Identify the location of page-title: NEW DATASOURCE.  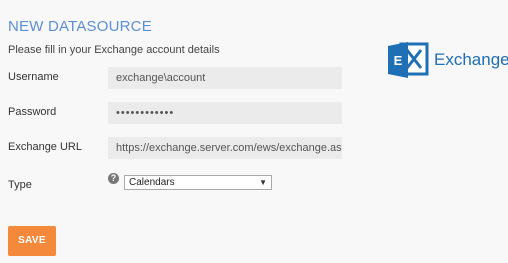
(80, 26).